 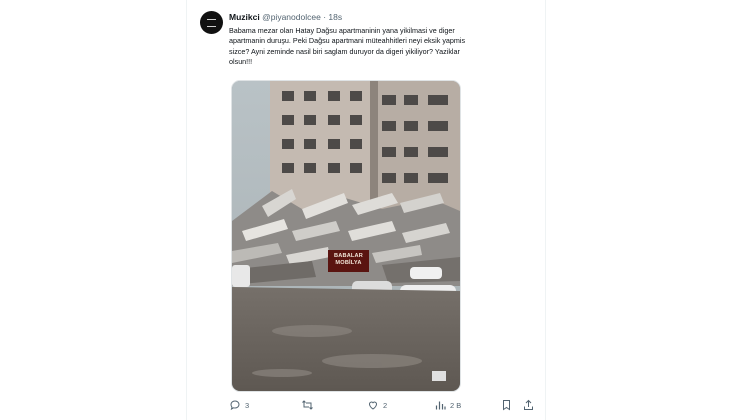 What do you see at coordinates (440, 405) in the screenshot?
I see `views-icon` at bounding box center [440, 405].